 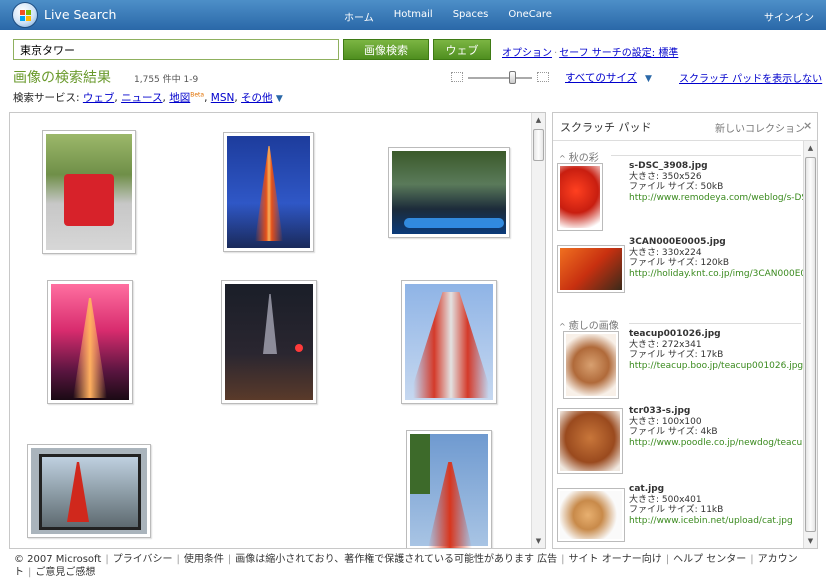 I want to click on top-nav: ホーム Hotmail Spaces OneCare, so click(x=448, y=16).